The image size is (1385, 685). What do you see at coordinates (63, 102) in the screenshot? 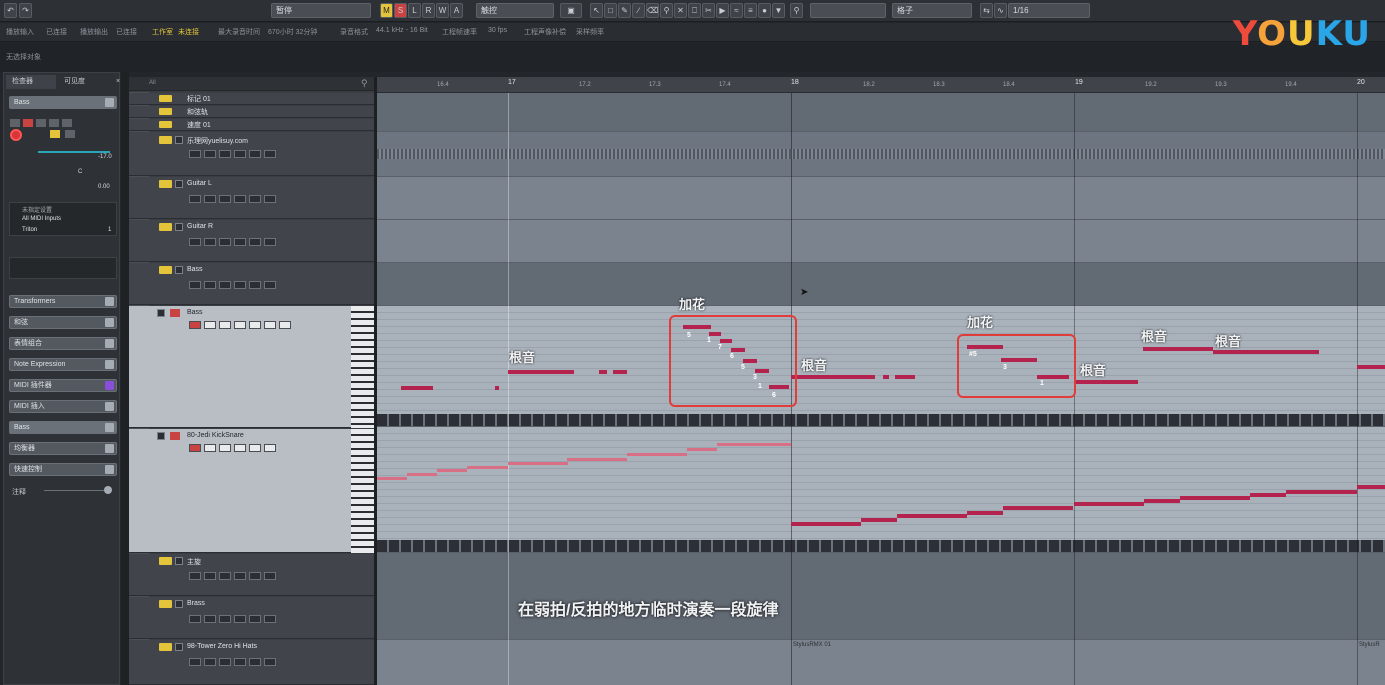
I see `inspector-track-name: Bass` at bounding box center [63, 102].